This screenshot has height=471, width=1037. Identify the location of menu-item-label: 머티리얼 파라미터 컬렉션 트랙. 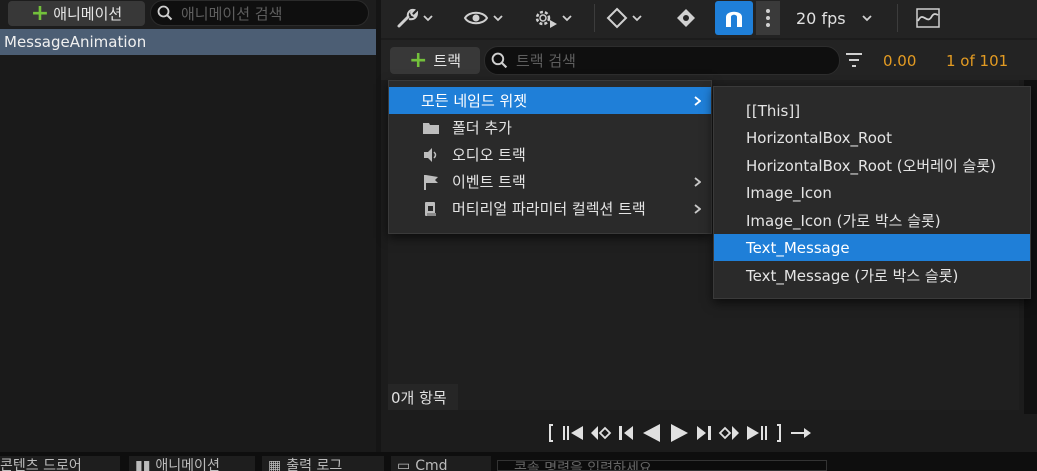
(549, 209).